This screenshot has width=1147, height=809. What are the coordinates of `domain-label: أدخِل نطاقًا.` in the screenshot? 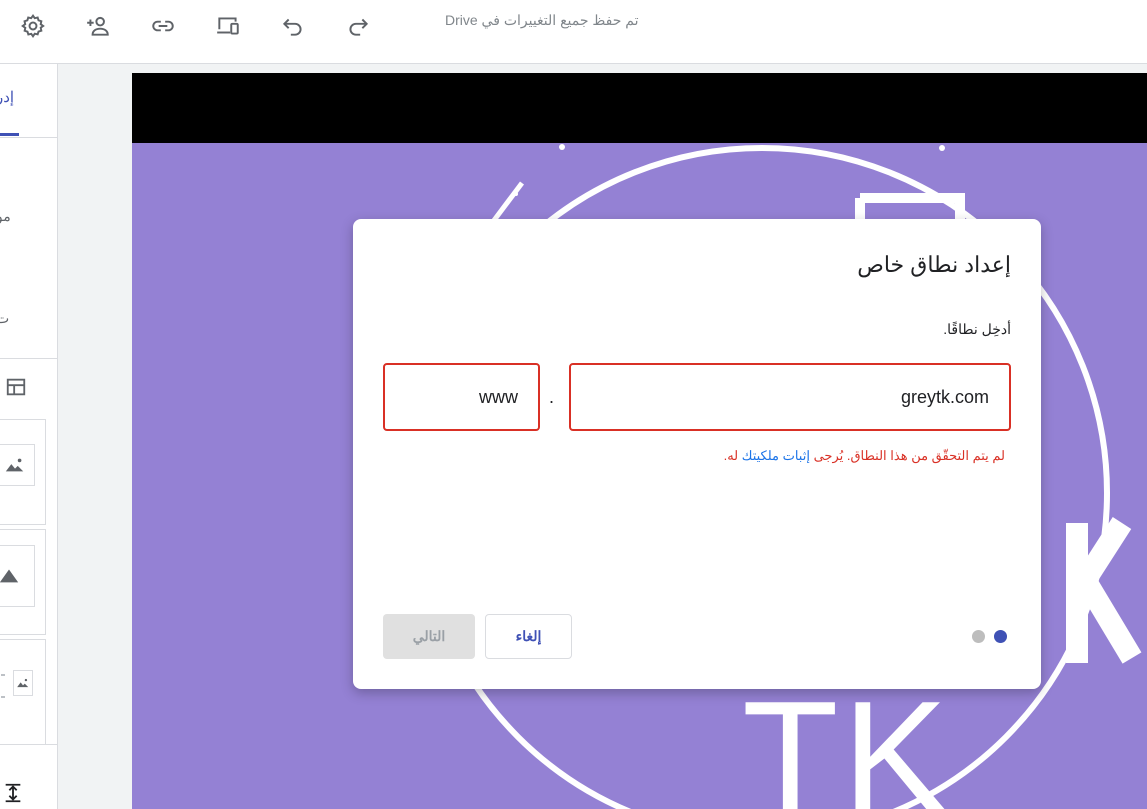 It's located at (977, 329).